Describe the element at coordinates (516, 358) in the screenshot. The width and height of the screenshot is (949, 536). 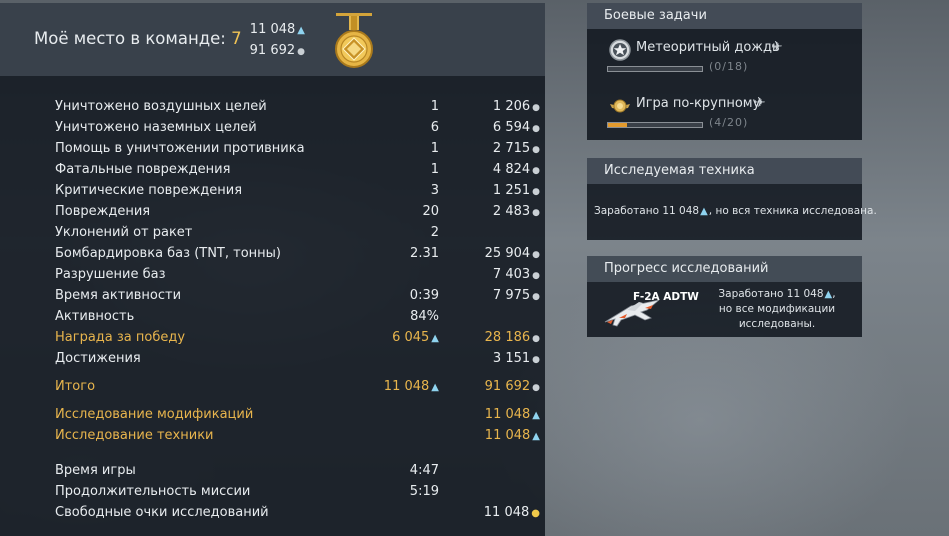
I see `stat-reward: 3 151 ●` at that location.